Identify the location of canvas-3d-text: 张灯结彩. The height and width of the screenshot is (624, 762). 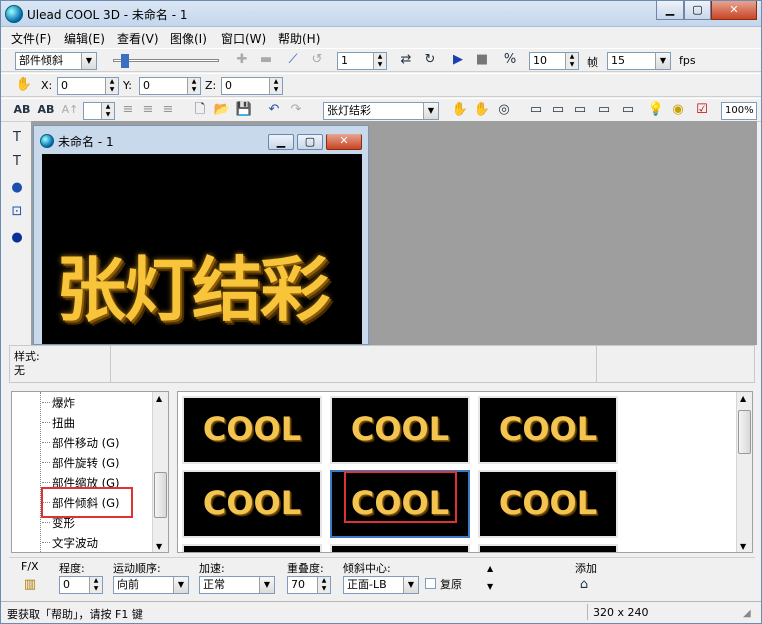
(193, 284).